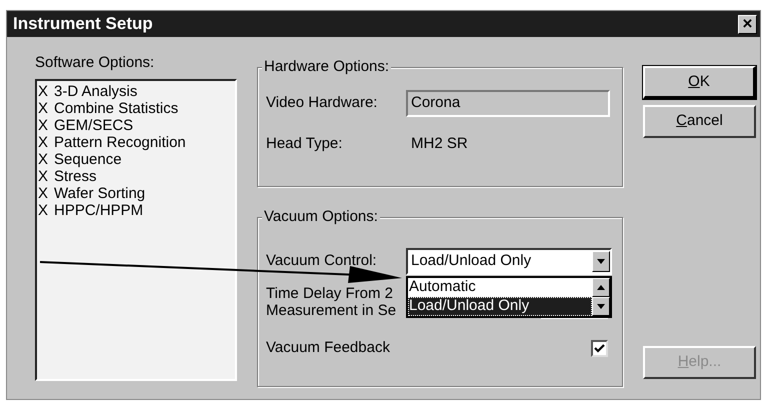 The height and width of the screenshot is (405, 763). What do you see at coordinates (305, 144) in the screenshot?
I see `field-label: Head Type:` at bounding box center [305, 144].